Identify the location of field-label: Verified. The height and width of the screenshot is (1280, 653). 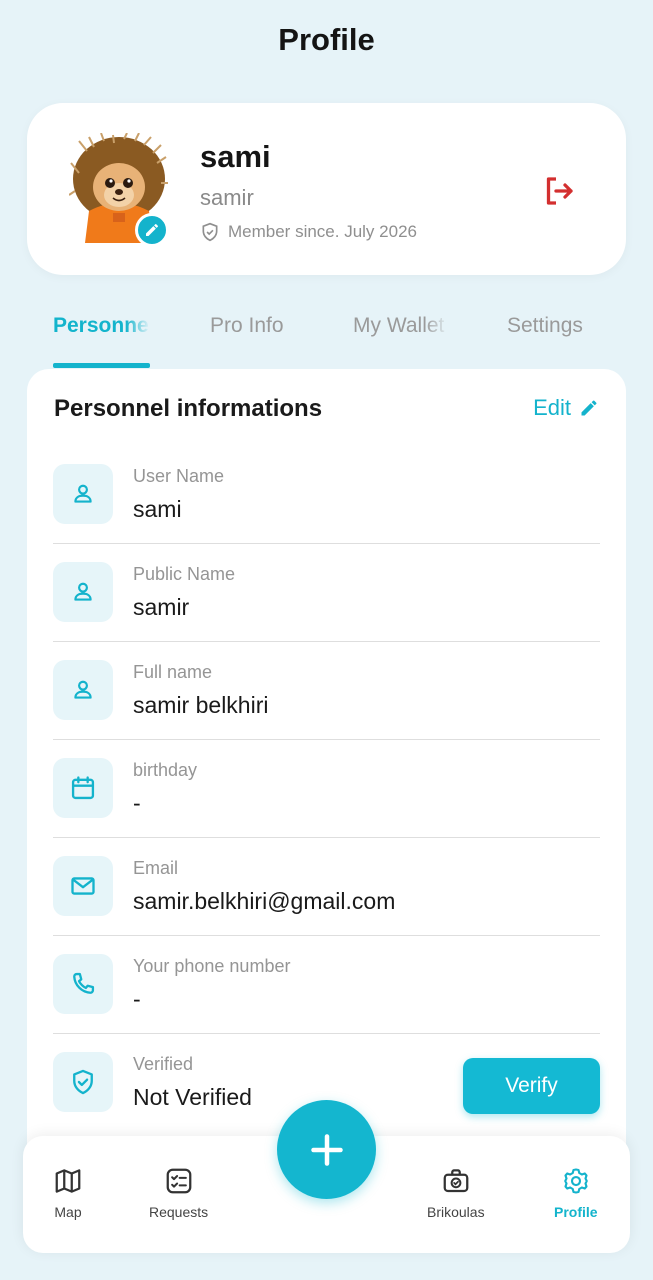
(163, 1064).